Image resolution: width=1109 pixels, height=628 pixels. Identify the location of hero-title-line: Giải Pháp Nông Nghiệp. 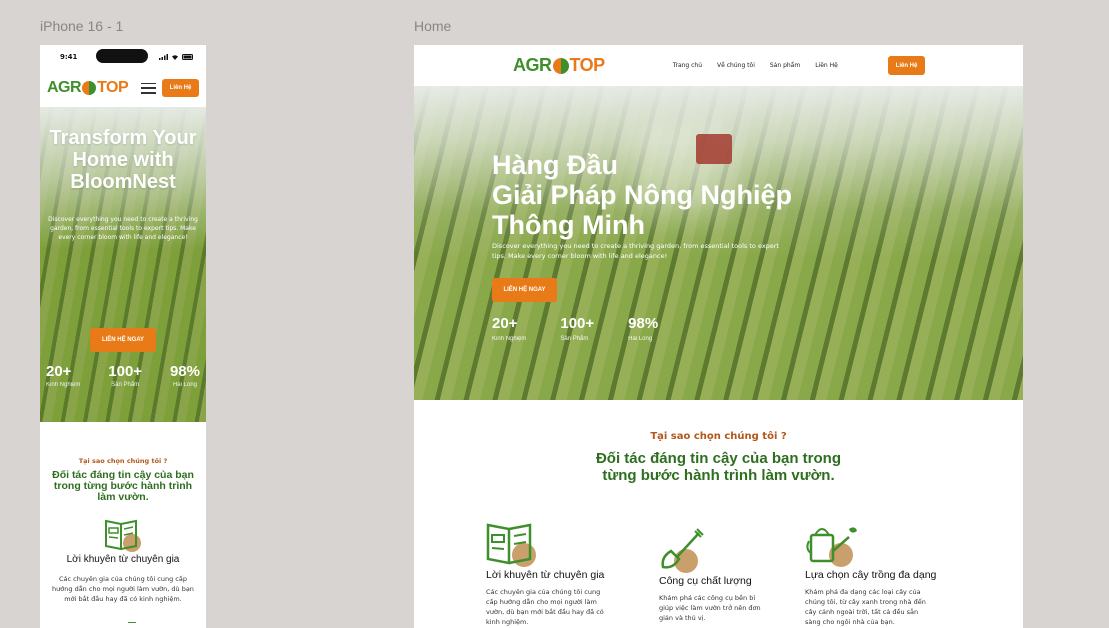
(642, 195).